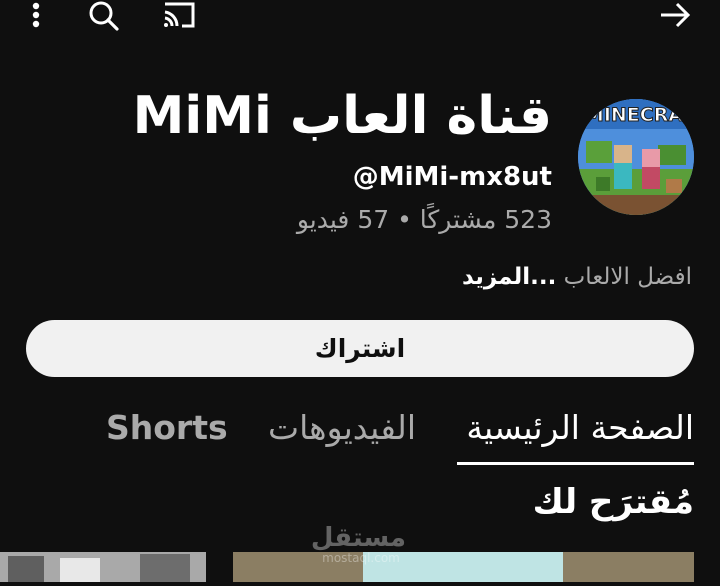 This screenshot has height=586, width=720. Describe the element at coordinates (424, 219) in the screenshot. I see `channel-stats: 523 مشتركًا • 57 فيديو` at that location.